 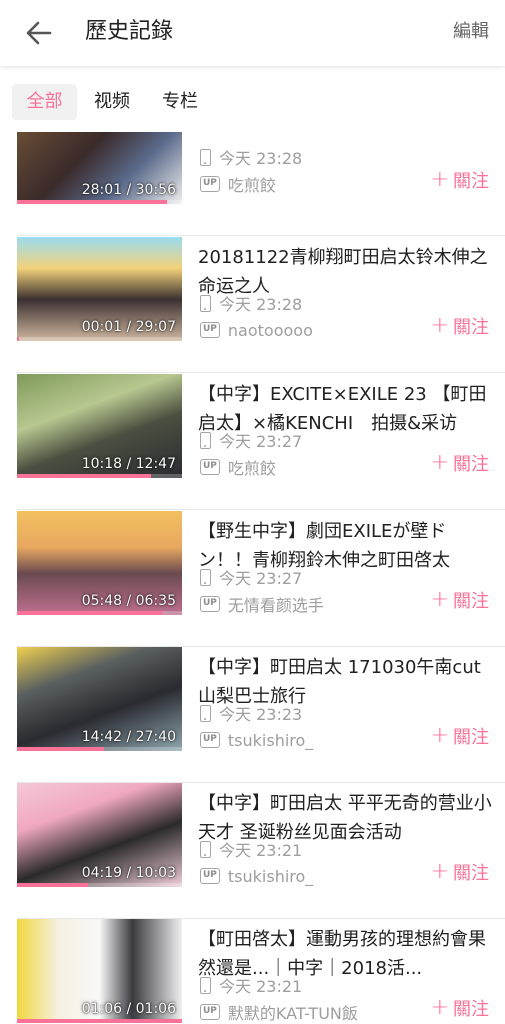 I want to click on uploader-name: 默默的KAT-TUN飯, so click(x=293, y=1012).